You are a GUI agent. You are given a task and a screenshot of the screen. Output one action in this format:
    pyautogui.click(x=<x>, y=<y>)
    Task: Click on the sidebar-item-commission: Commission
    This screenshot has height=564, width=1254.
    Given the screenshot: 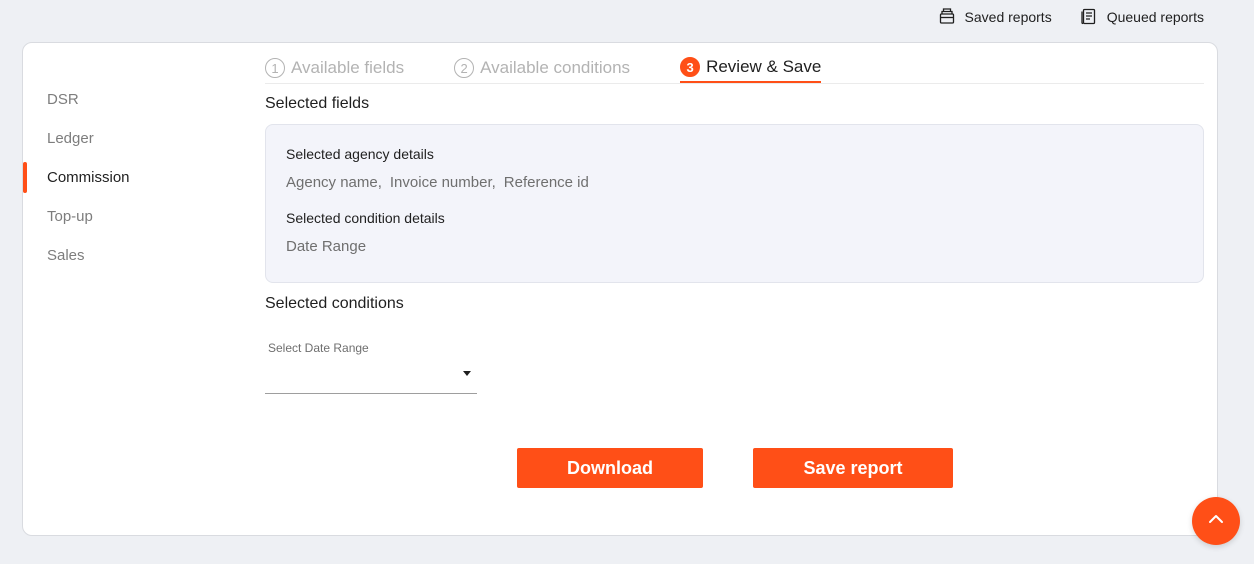 What is the action you would take?
    pyautogui.click(x=123, y=177)
    